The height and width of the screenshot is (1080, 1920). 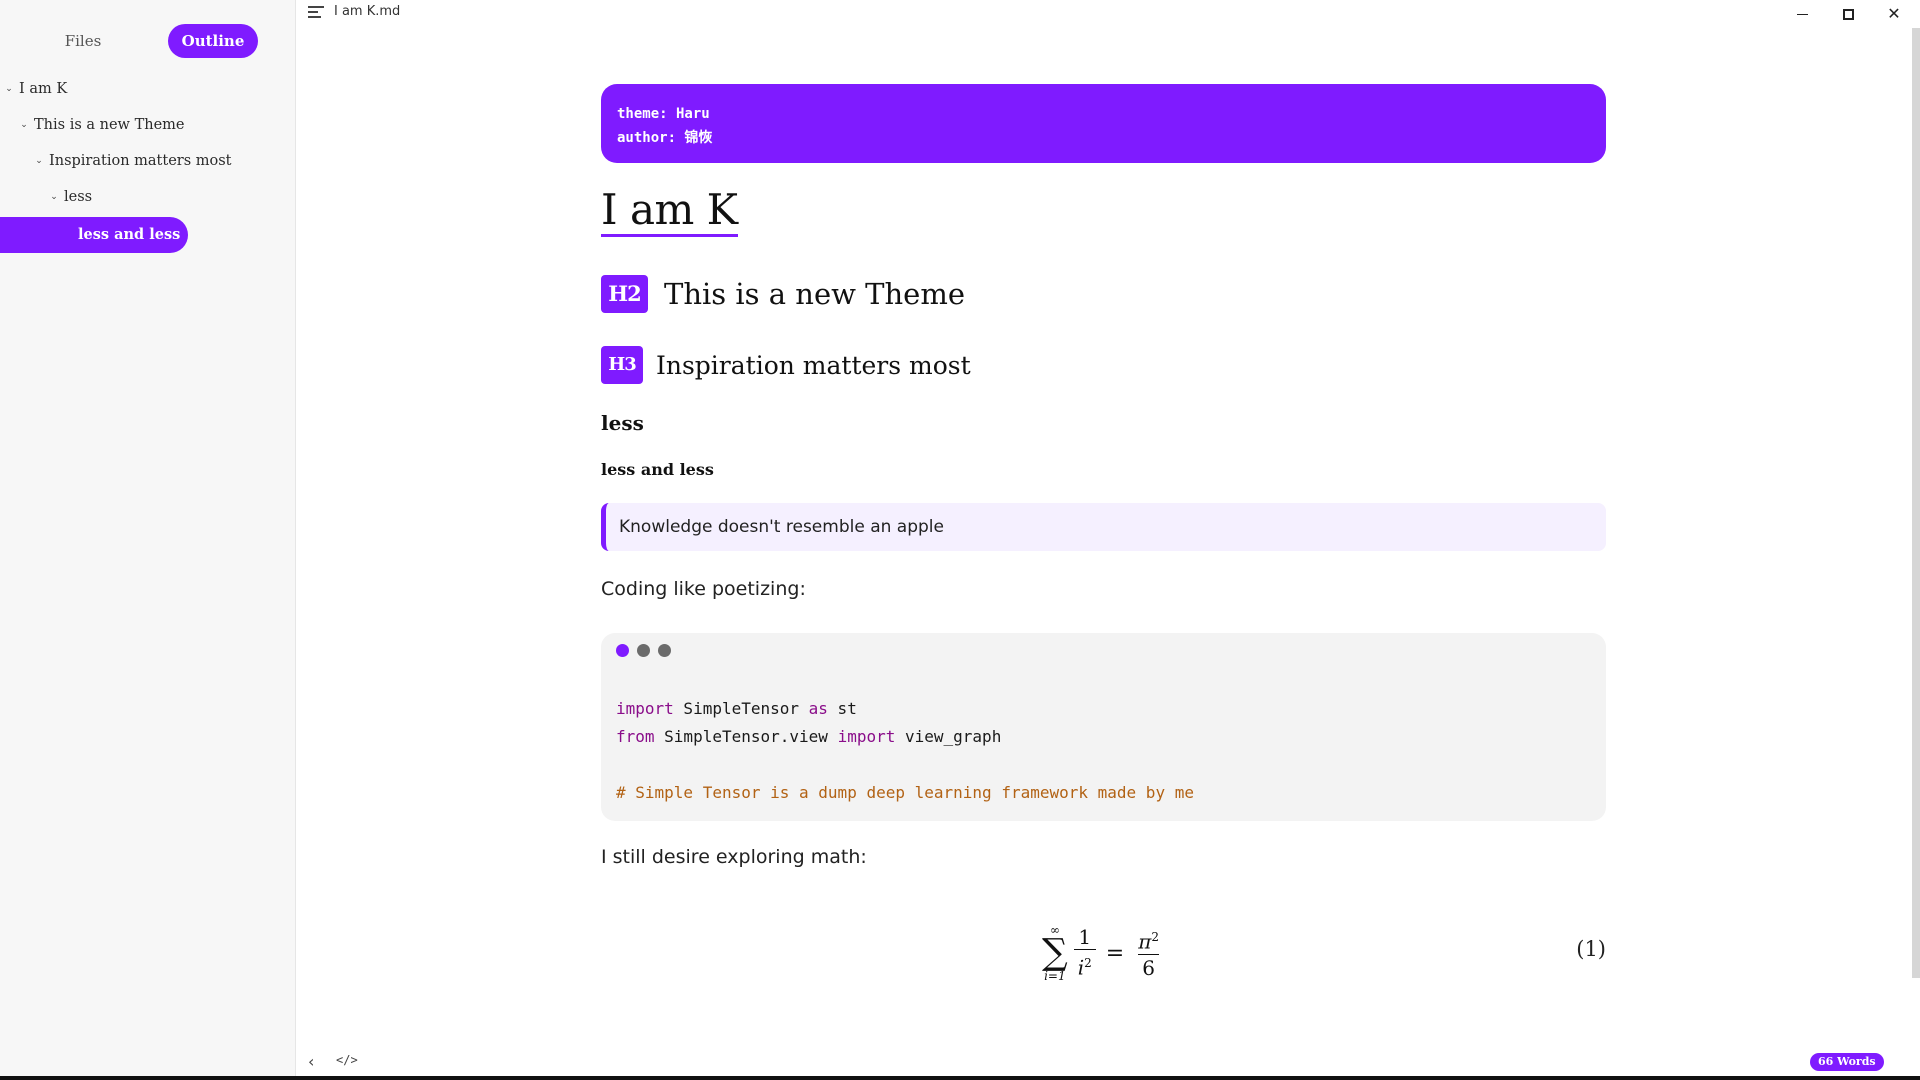 I want to click on code-keyword: as, so click(x=818, y=708).